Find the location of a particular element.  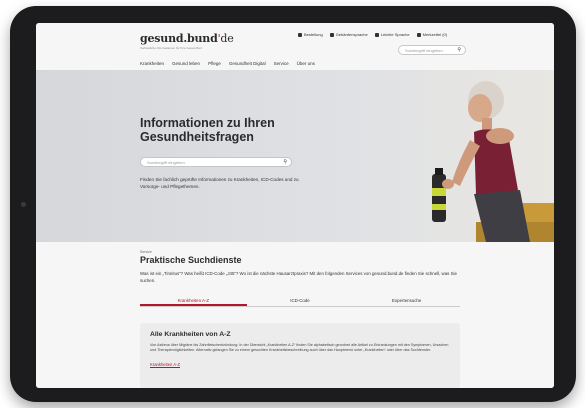

order-icon is located at coordinates (300, 34).